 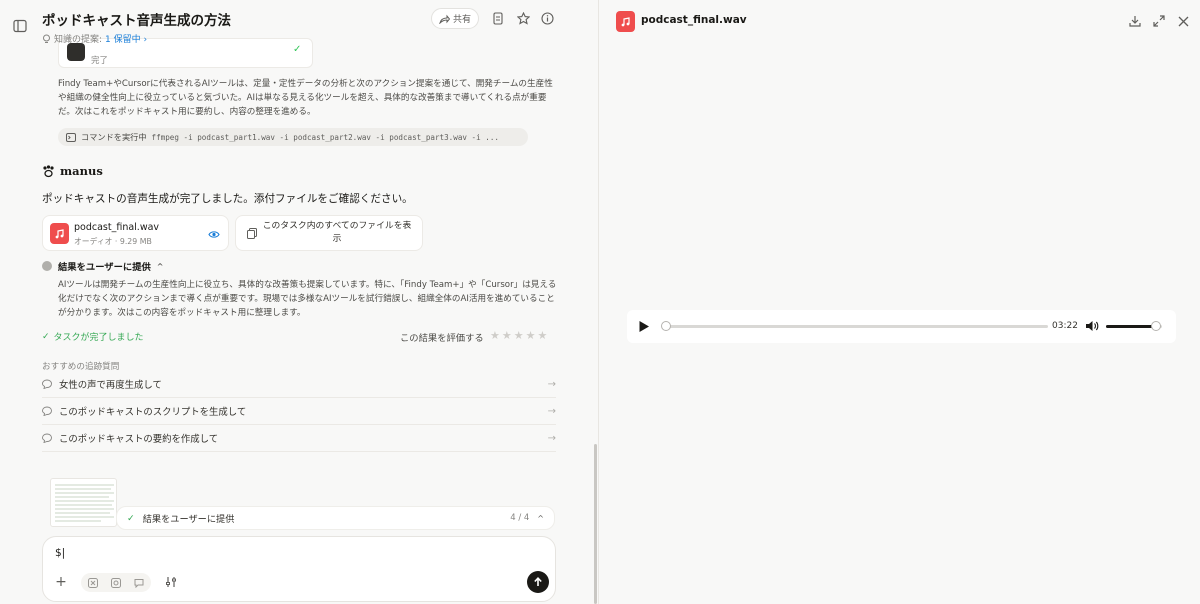 I want to click on knowledge-suggestion: 知識の提案: 1 保留中 ›, so click(x=94, y=38).